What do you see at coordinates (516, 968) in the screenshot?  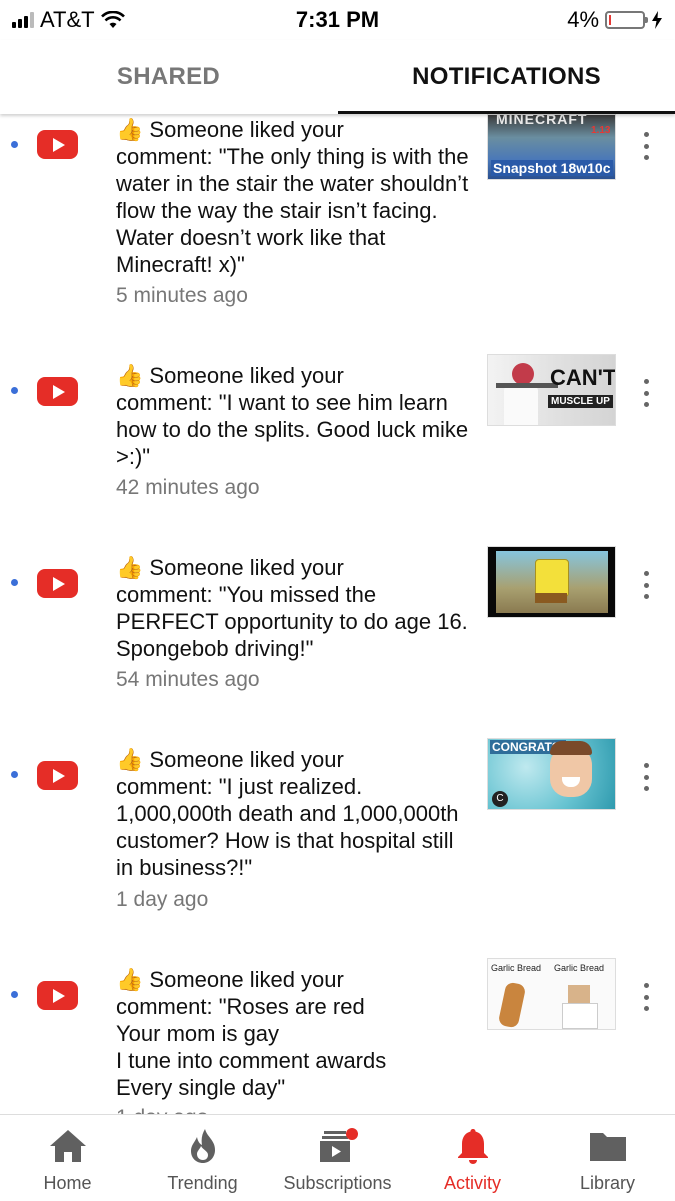 I see `thumbnail-caption-left: Garlic Bread` at bounding box center [516, 968].